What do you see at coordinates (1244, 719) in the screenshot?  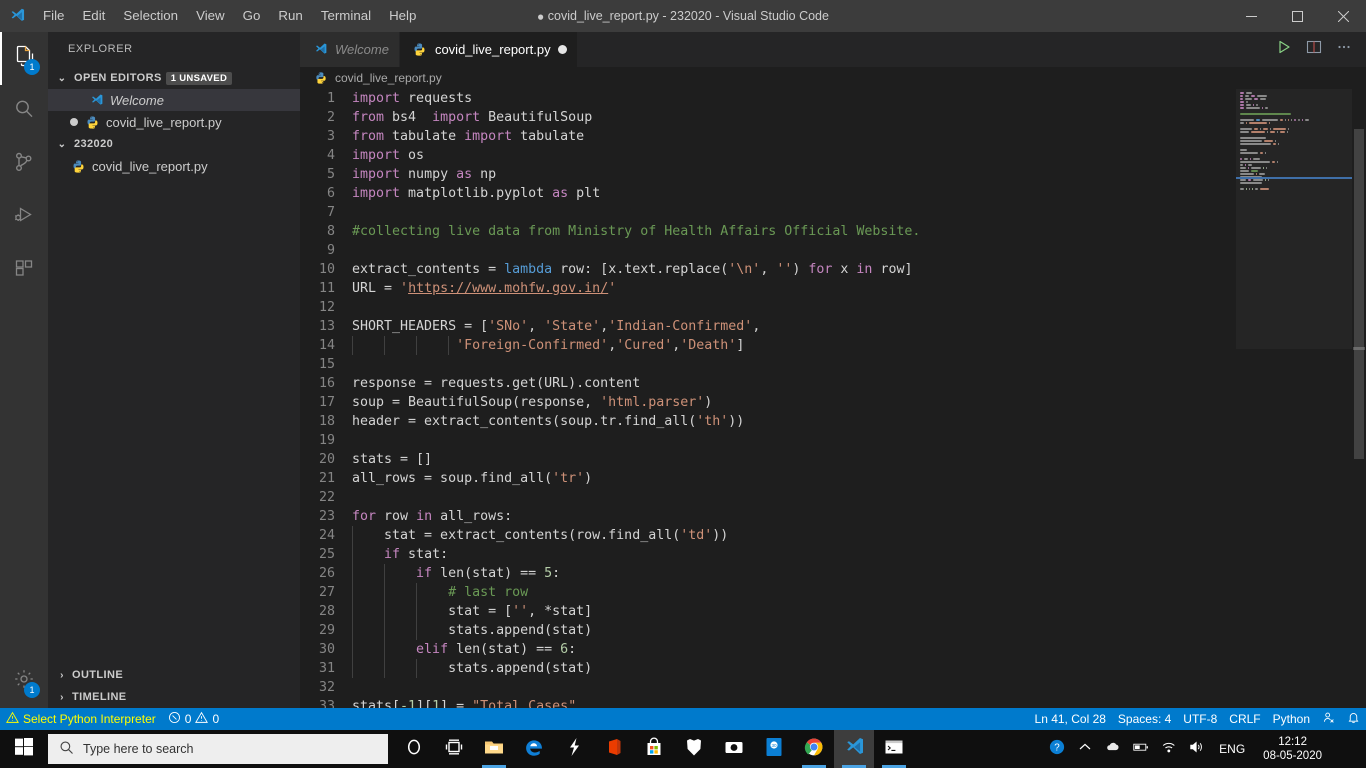 I see `status-eol: CRLF` at bounding box center [1244, 719].